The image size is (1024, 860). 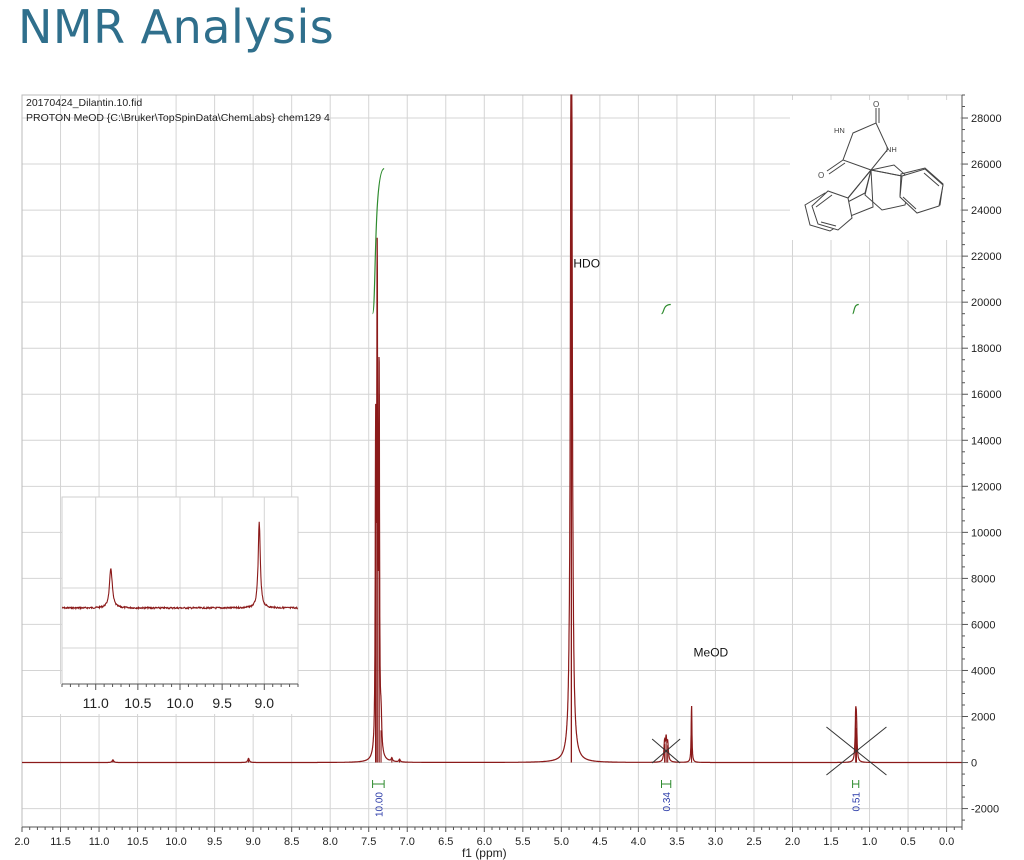 I want to click on x-tick-label: 1.0, so click(x=869, y=842).